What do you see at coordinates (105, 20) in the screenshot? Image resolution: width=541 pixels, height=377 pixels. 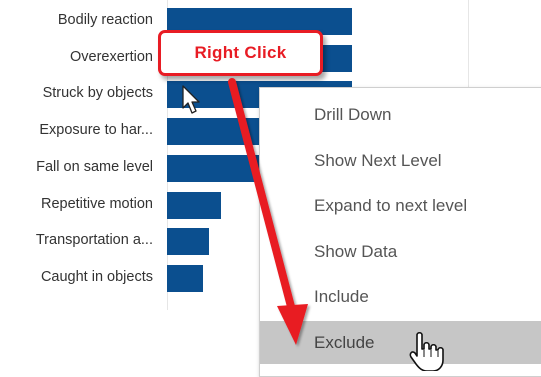 I see `category-label: Bodily reaction` at bounding box center [105, 20].